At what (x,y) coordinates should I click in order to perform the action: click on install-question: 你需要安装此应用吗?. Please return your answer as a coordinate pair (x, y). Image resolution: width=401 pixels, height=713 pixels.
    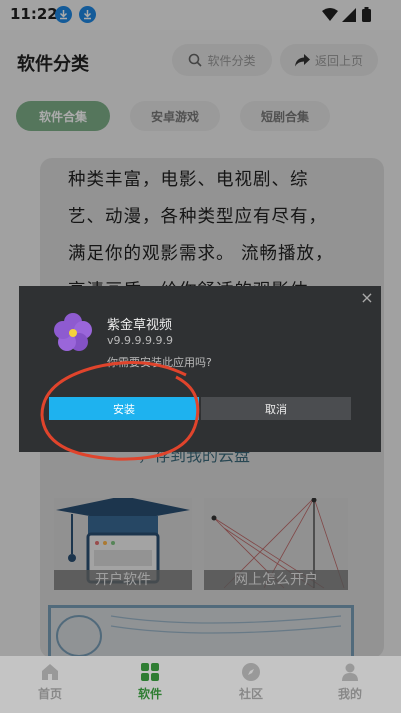
    Looking at the image, I should click on (159, 362).